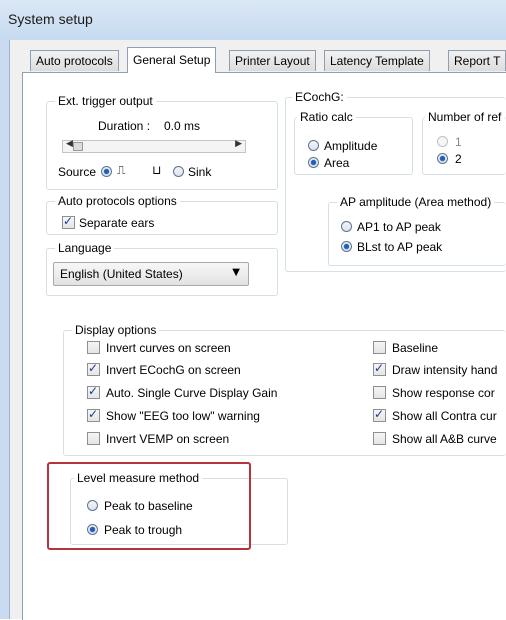 Image resolution: width=506 pixels, height=620 pixels. I want to click on language-select: English (United States) ▼, so click(151, 274).